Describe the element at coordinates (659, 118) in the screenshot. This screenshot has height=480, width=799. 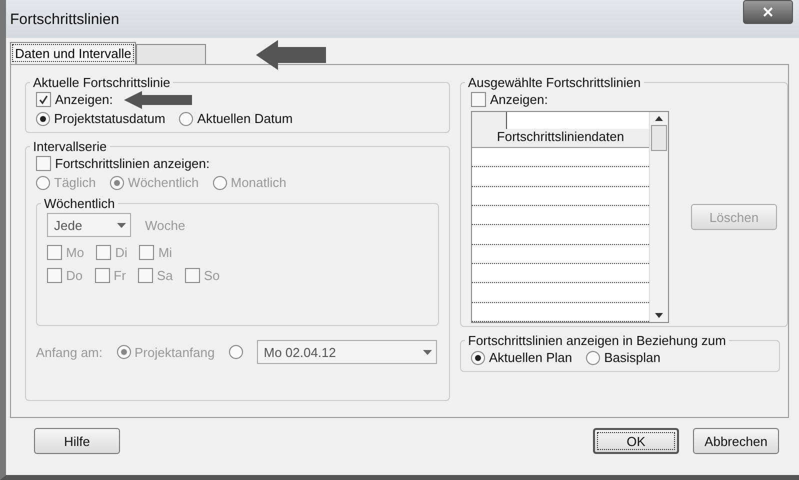
I see `scroll-up-icon` at that location.